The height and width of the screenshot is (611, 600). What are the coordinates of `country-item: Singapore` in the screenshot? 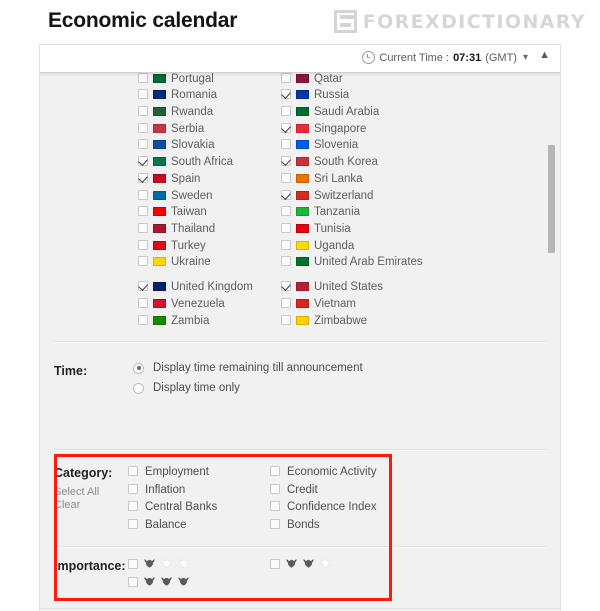 It's located at (352, 129).